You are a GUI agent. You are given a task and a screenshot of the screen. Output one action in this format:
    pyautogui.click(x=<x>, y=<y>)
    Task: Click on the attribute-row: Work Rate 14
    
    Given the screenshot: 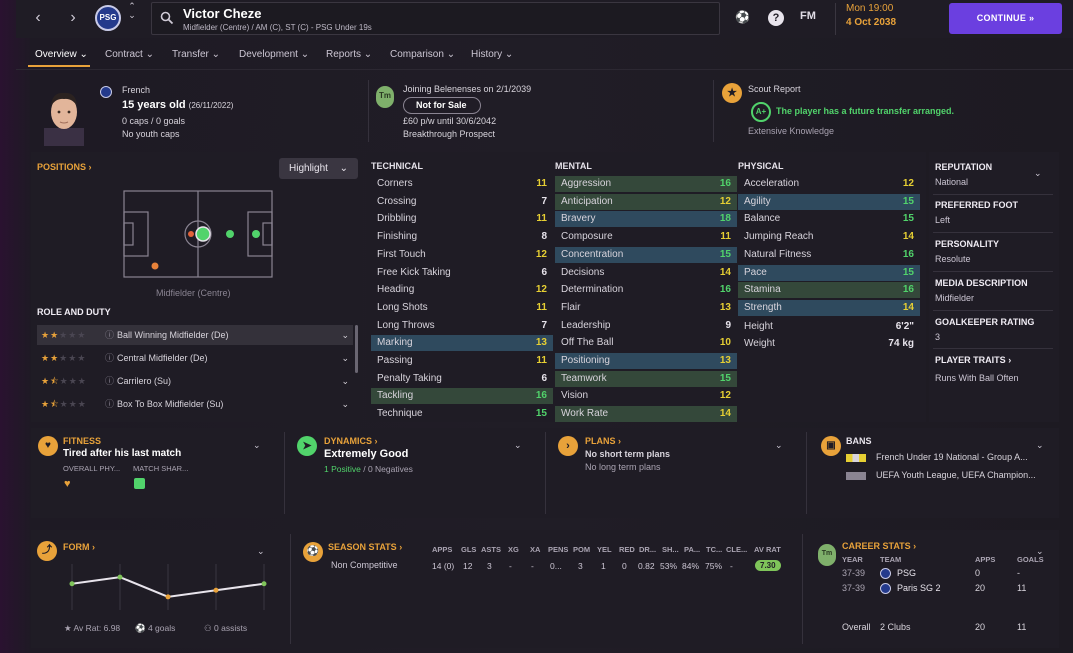 What is the action you would take?
    pyautogui.click(x=646, y=414)
    